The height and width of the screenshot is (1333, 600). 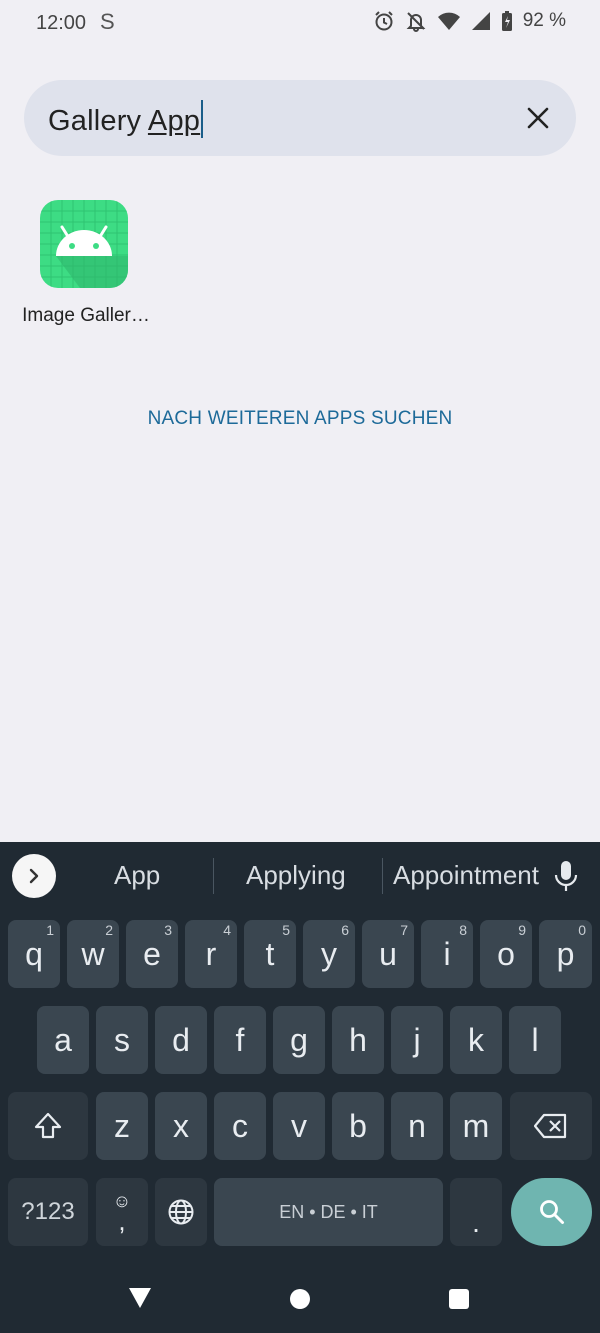 I want to click on period-key: ., so click(x=476, y=1212).